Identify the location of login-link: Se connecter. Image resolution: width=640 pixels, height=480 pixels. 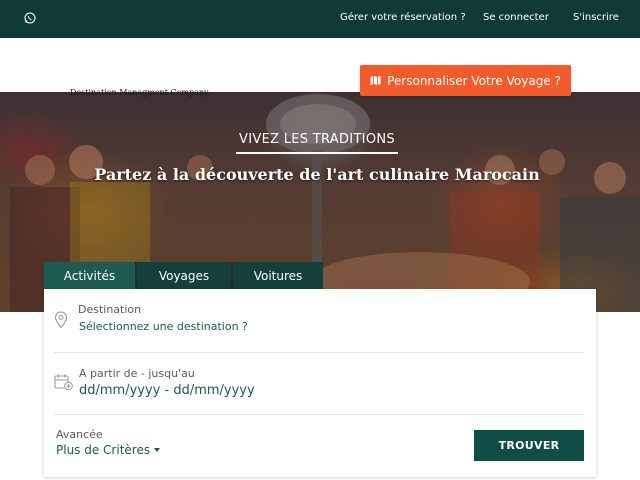
(516, 17).